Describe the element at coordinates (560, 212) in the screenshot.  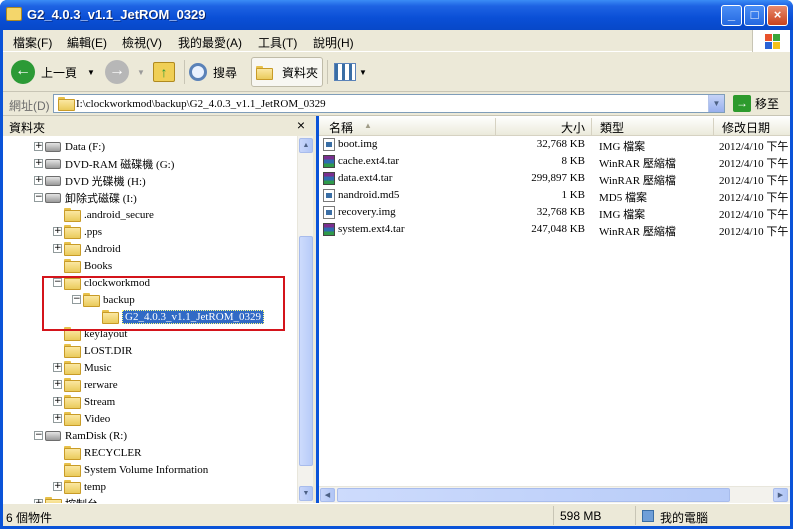
I see `file-size: 32,768 KB` at that location.